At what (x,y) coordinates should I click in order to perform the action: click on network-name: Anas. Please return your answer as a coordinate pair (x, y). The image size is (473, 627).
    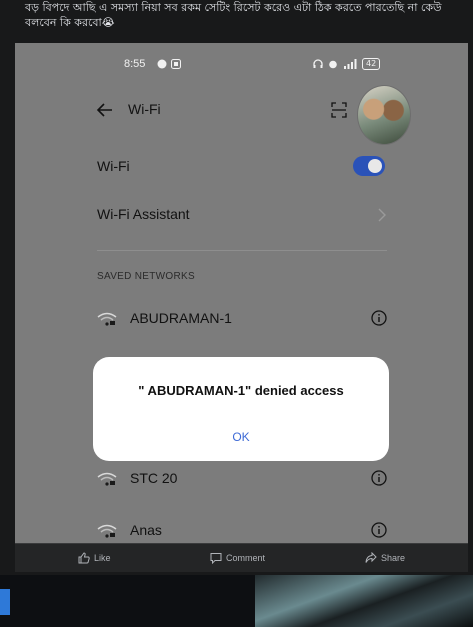
    Looking at the image, I should click on (146, 530).